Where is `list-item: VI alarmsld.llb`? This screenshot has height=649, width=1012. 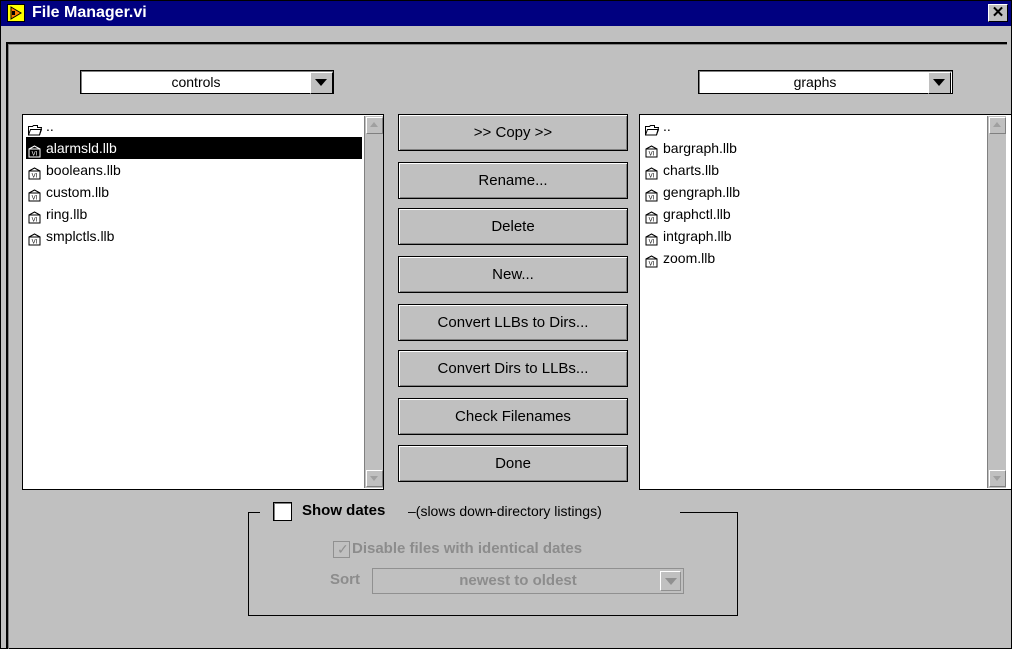
list-item: VI alarmsld.llb is located at coordinates (194, 148).